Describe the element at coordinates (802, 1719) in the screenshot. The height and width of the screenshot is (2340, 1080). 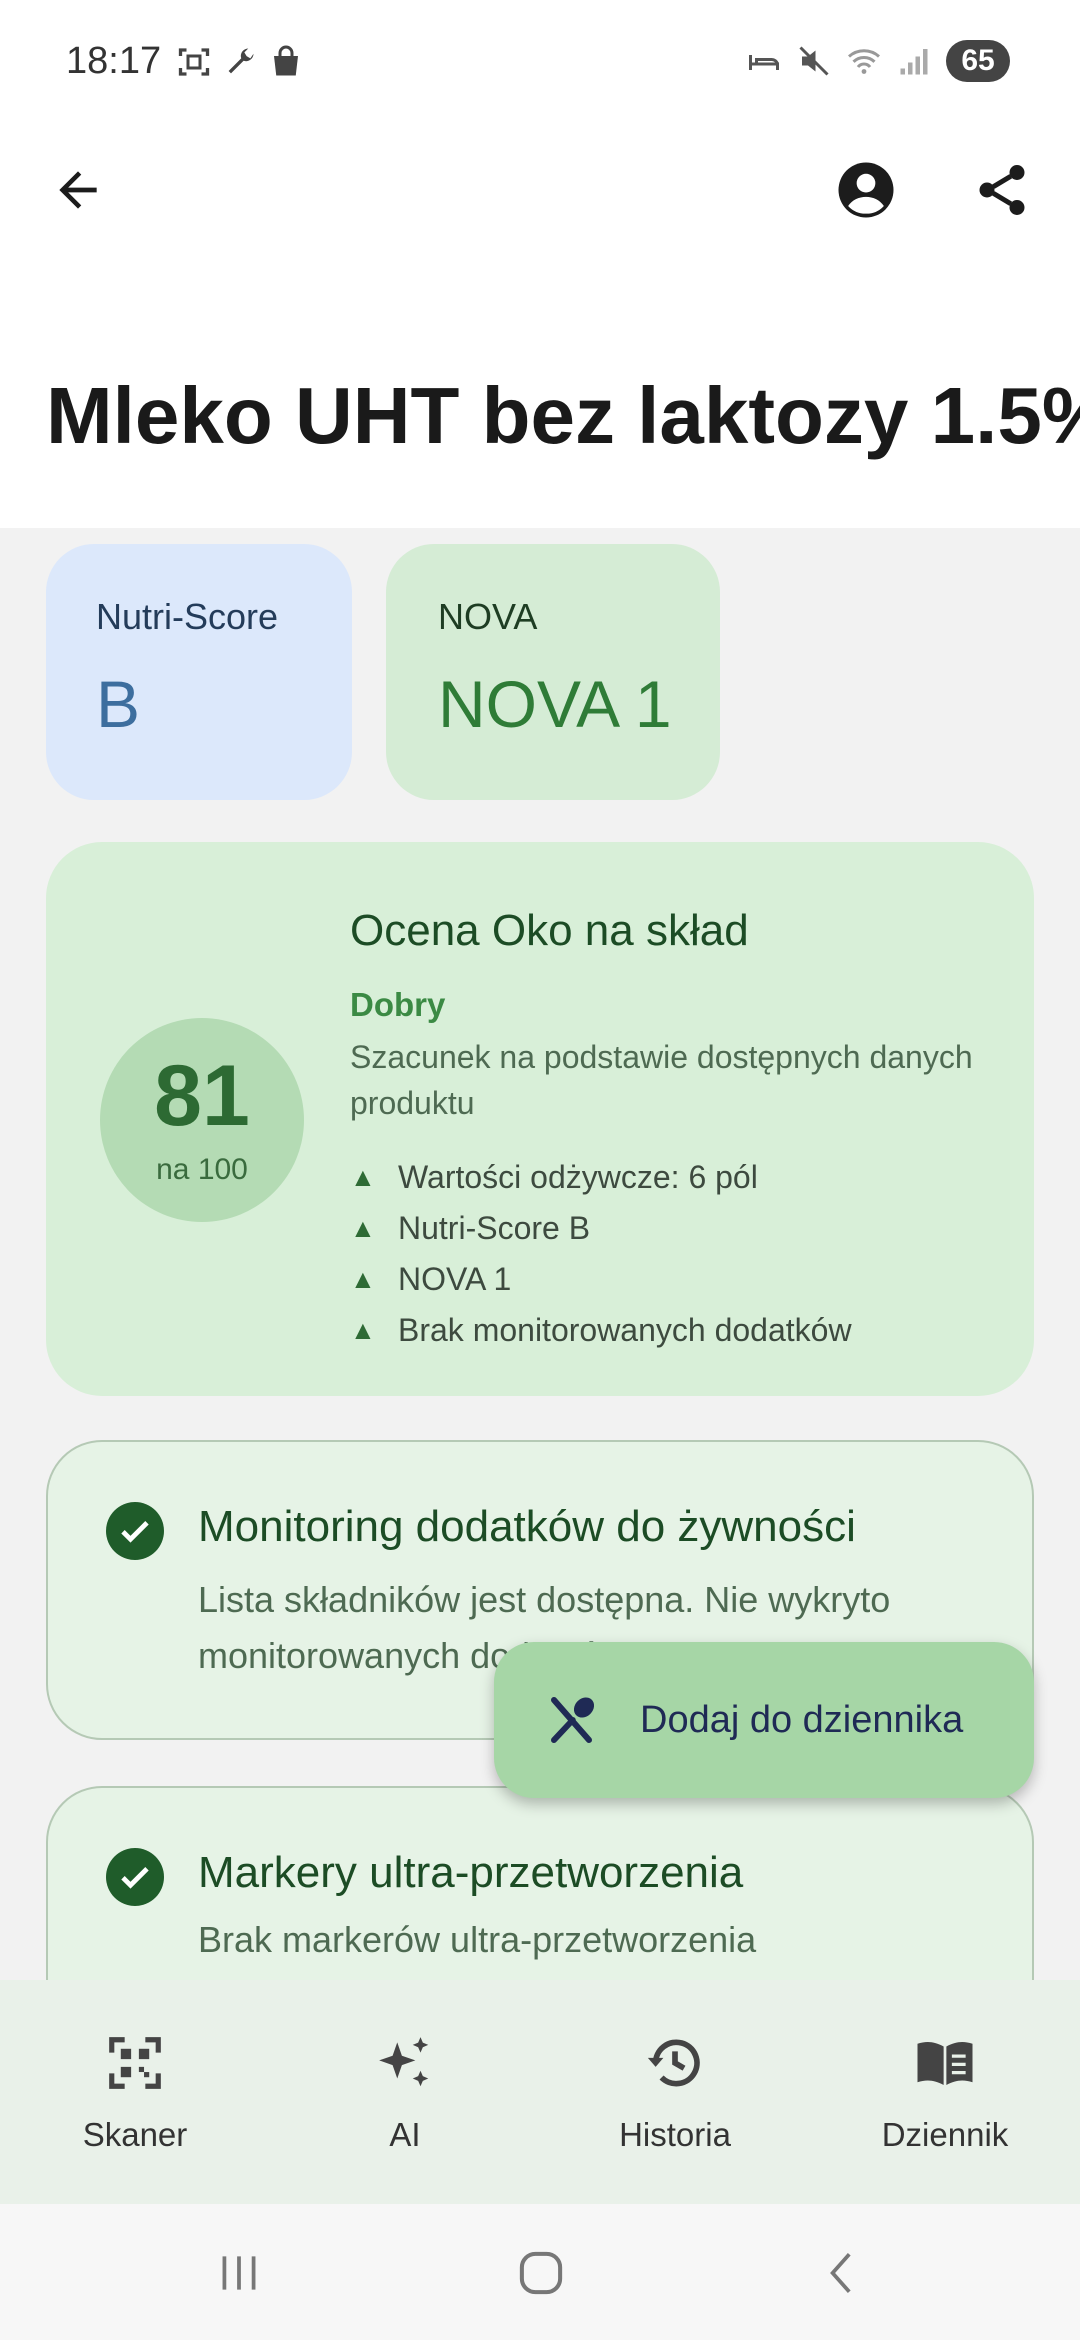
I see `add-to-diary-label: Dodaj do dziennika` at that location.